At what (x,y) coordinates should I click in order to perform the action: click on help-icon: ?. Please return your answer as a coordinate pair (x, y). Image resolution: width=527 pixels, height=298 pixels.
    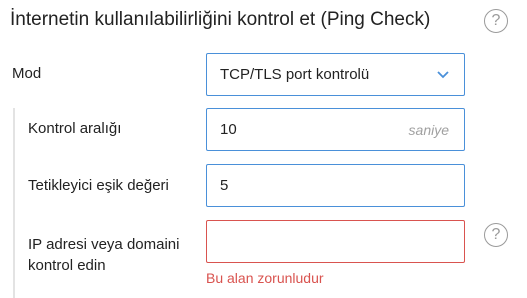
    Looking at the image, I should click on (496, 21).